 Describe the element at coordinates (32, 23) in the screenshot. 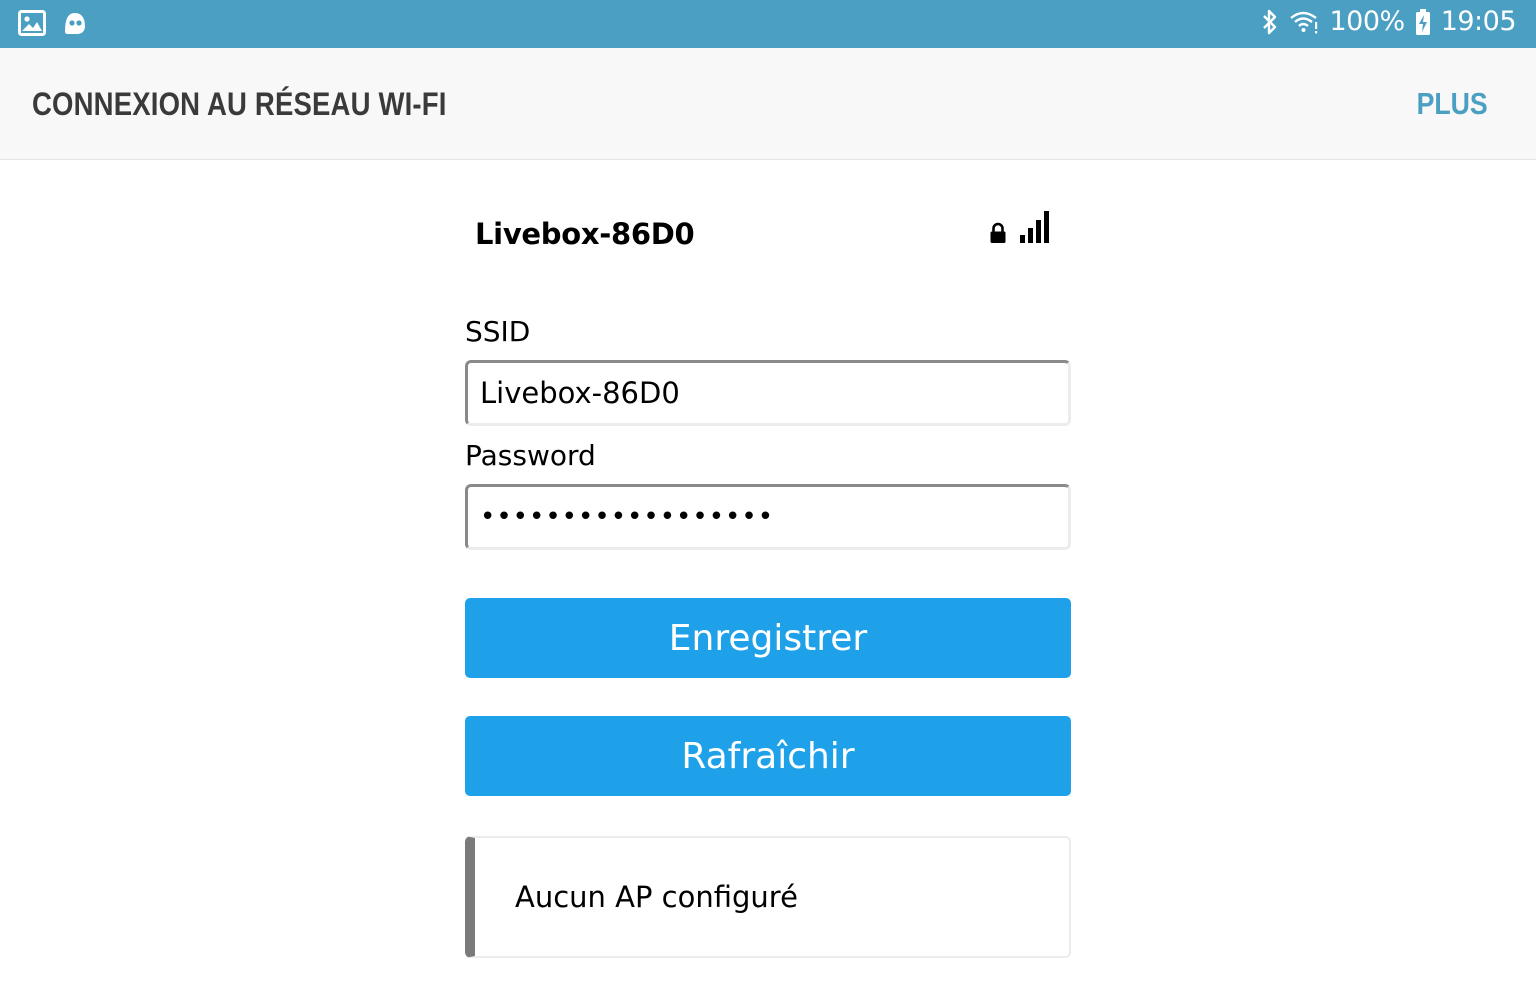

I see `gallery-icon` at that location.